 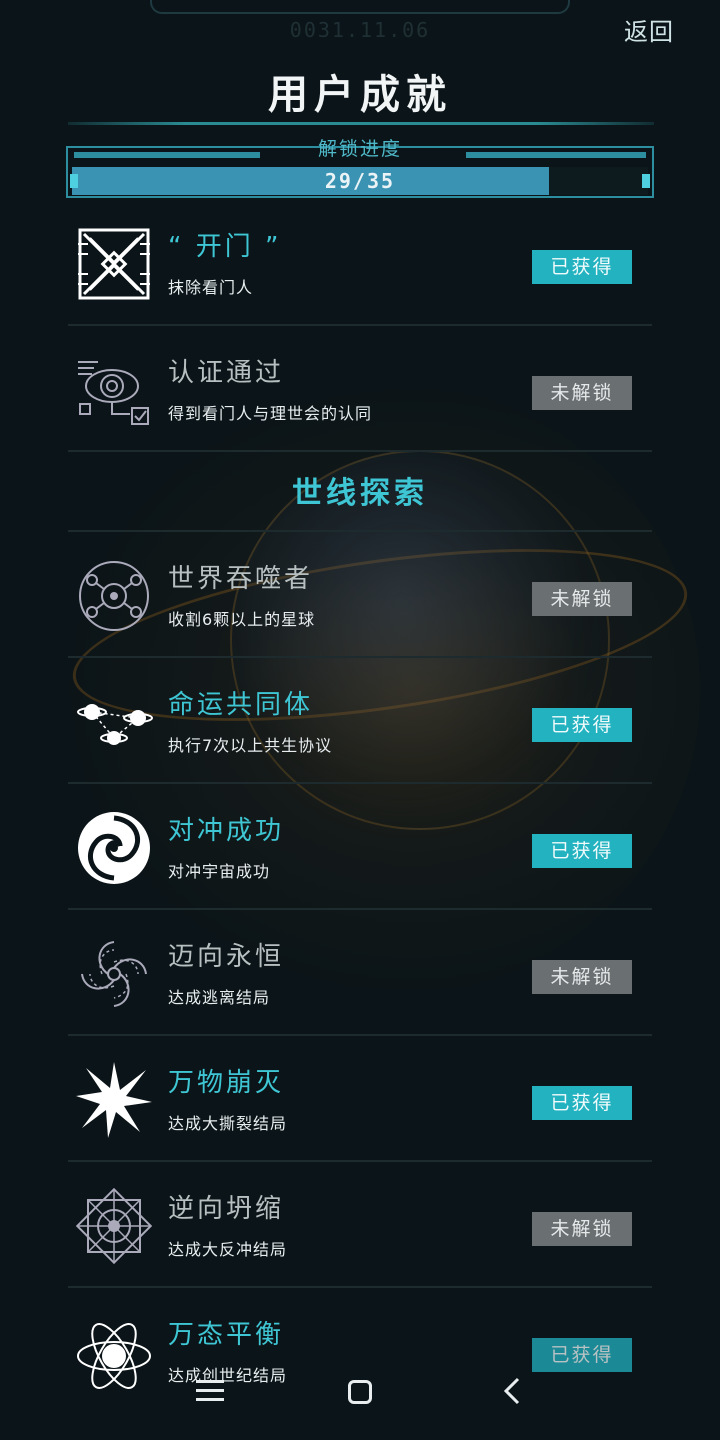 What do you see at coordinates (360, 263) in the screenshot?
I see `achievement-row: “ 开门 ” 抹除看门人 已获得` at bounding box center [360, 263].